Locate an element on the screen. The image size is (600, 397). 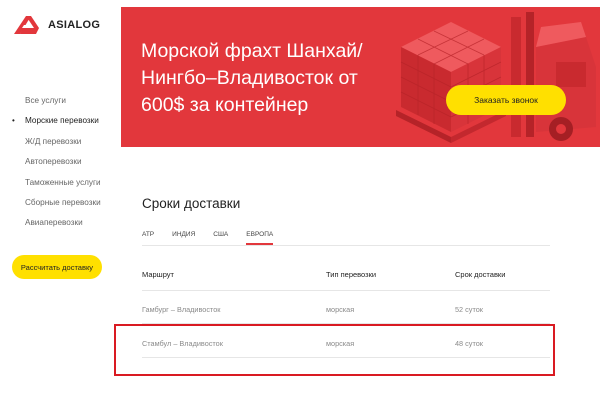
sidebar-item-sea-freight: • Морские перевозки is located at coordinates (56, 124).